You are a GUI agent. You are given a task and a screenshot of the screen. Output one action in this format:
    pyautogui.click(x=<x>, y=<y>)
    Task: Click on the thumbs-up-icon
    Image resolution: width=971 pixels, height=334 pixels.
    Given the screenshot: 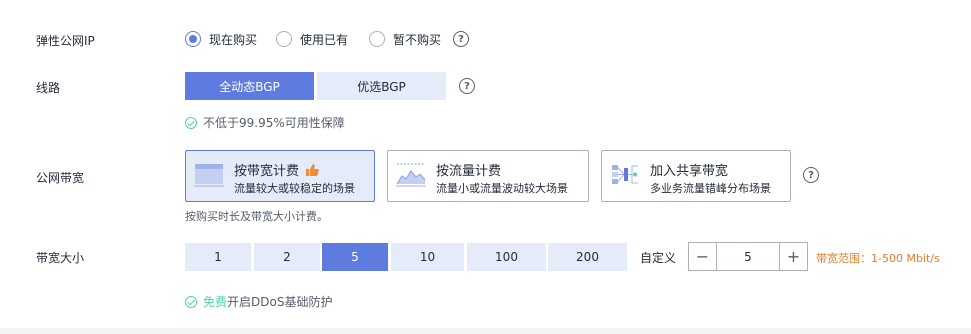 What is the action you would take?
    pyautogui.click(x=312, y=170)
    